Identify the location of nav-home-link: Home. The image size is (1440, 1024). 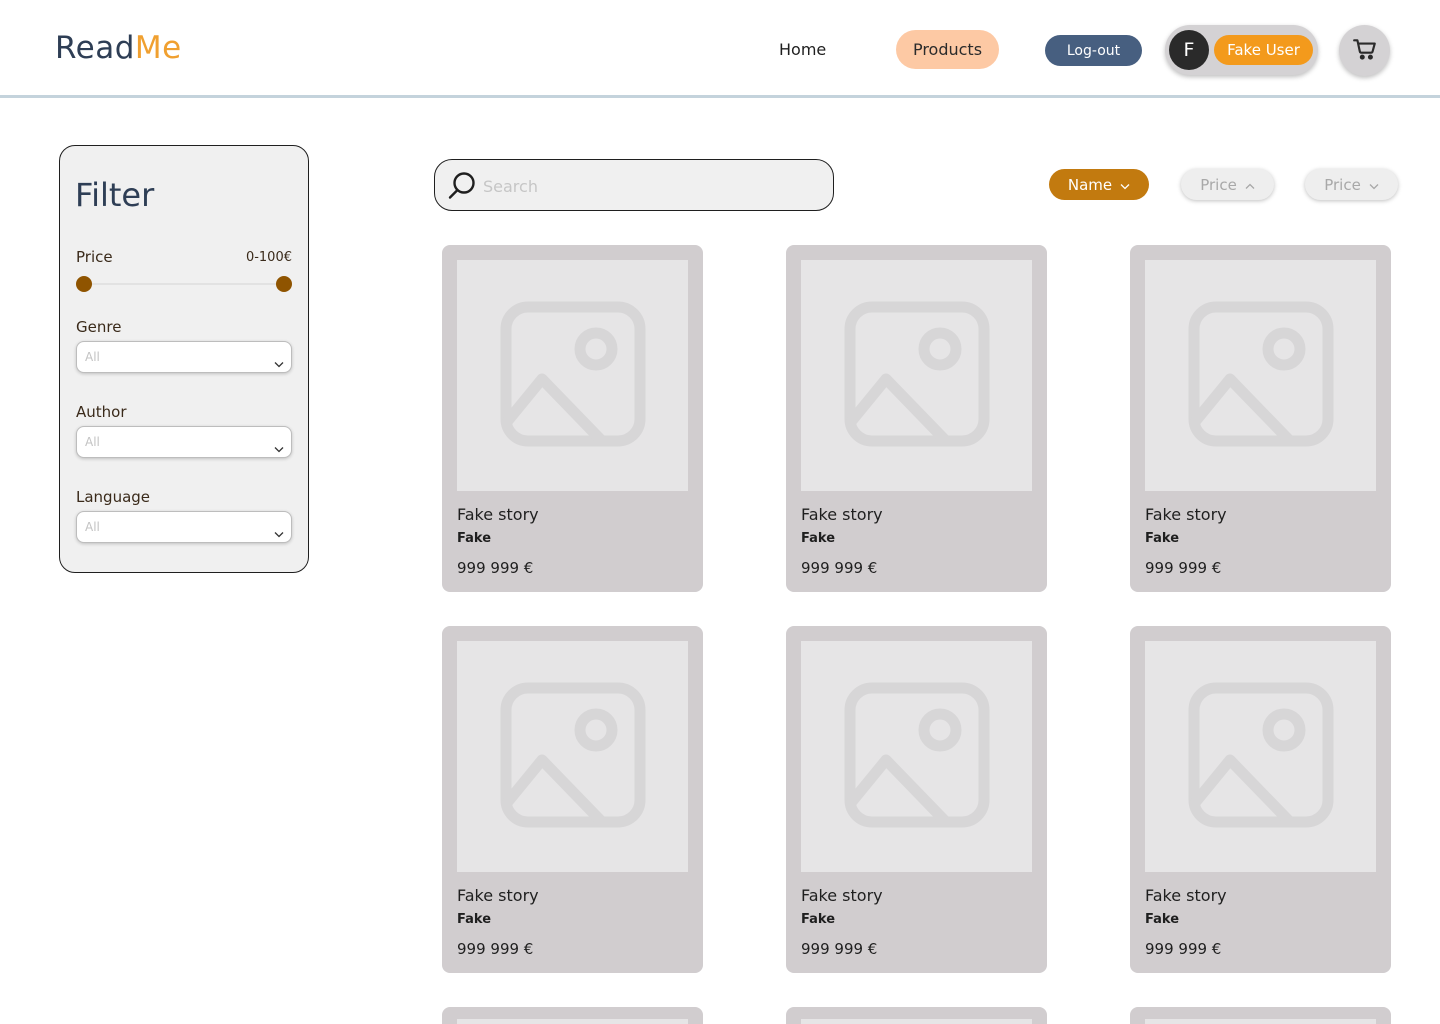
(802, 49).